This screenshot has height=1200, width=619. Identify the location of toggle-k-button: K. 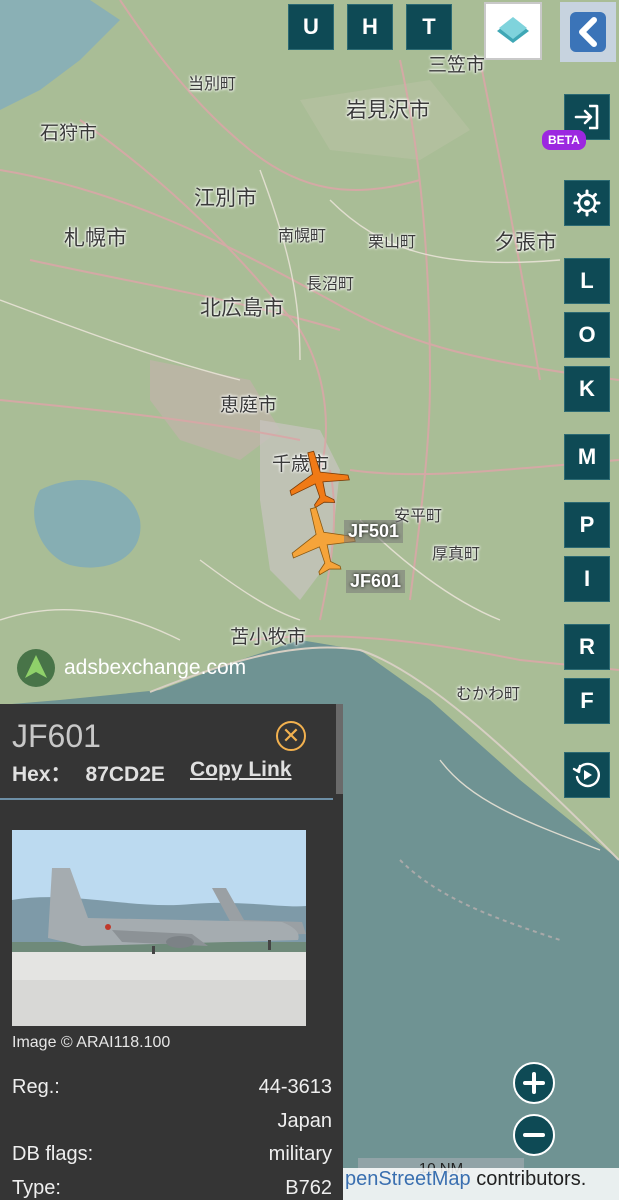
(587, 389).